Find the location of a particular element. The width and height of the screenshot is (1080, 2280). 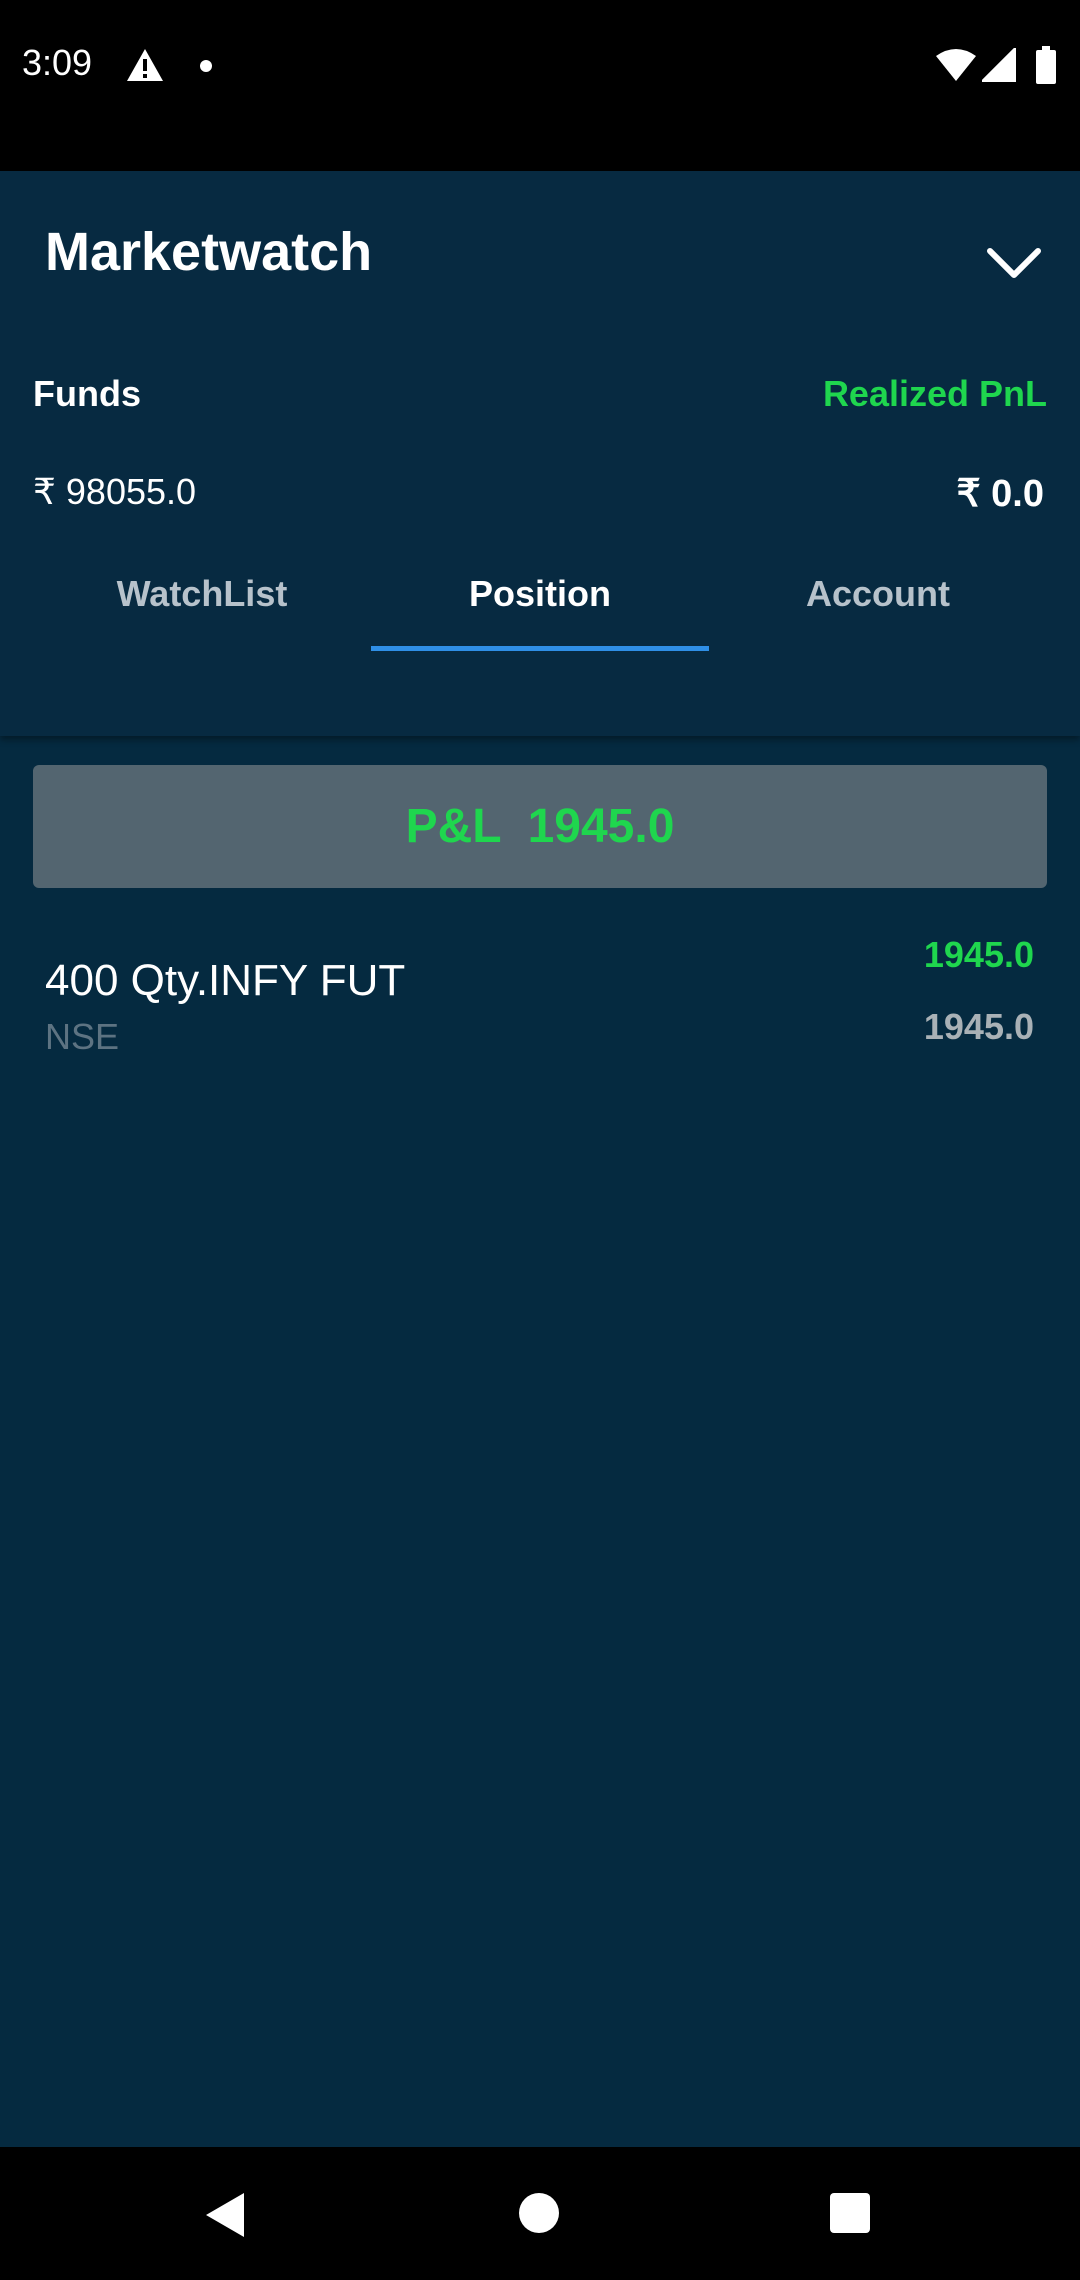

realized-pnl-label: Realized PnL is located at coordinates (934, 393).